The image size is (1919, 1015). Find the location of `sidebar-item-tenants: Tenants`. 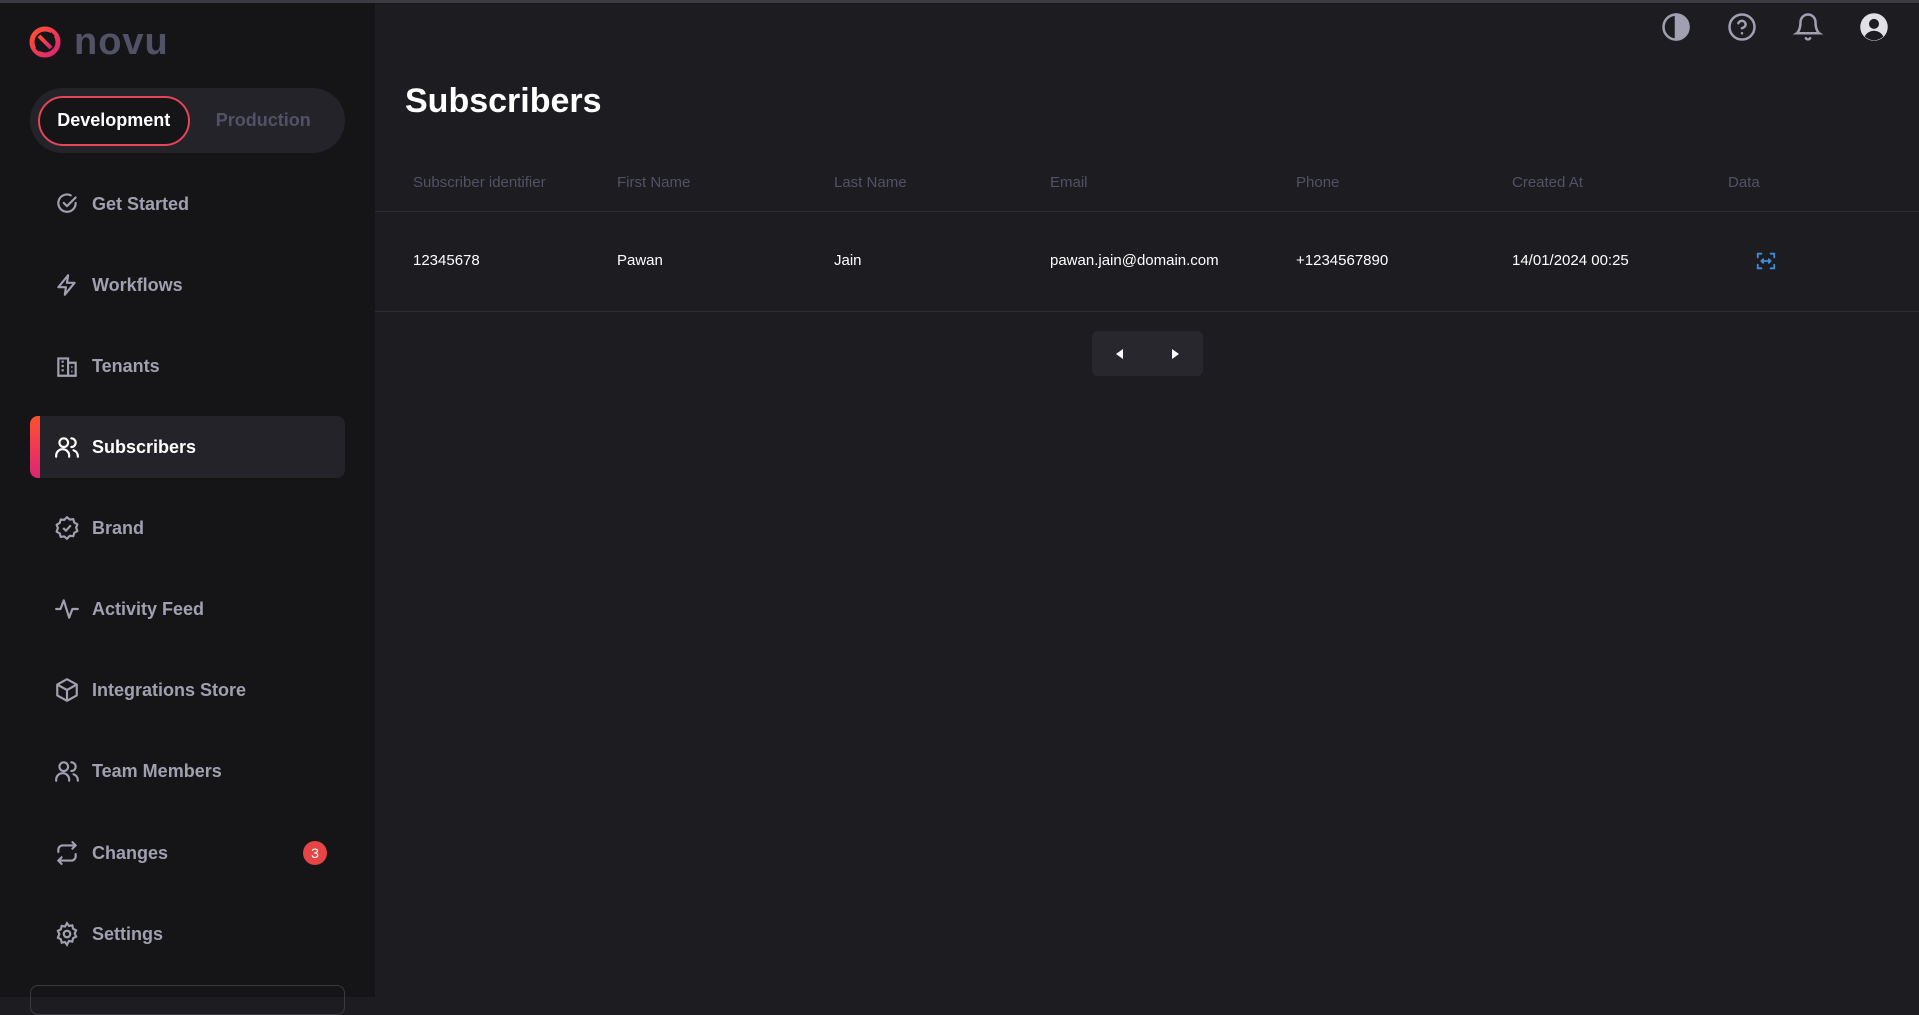

sidebar-item-tenants: Tenants is located at coordinates (187, 366).